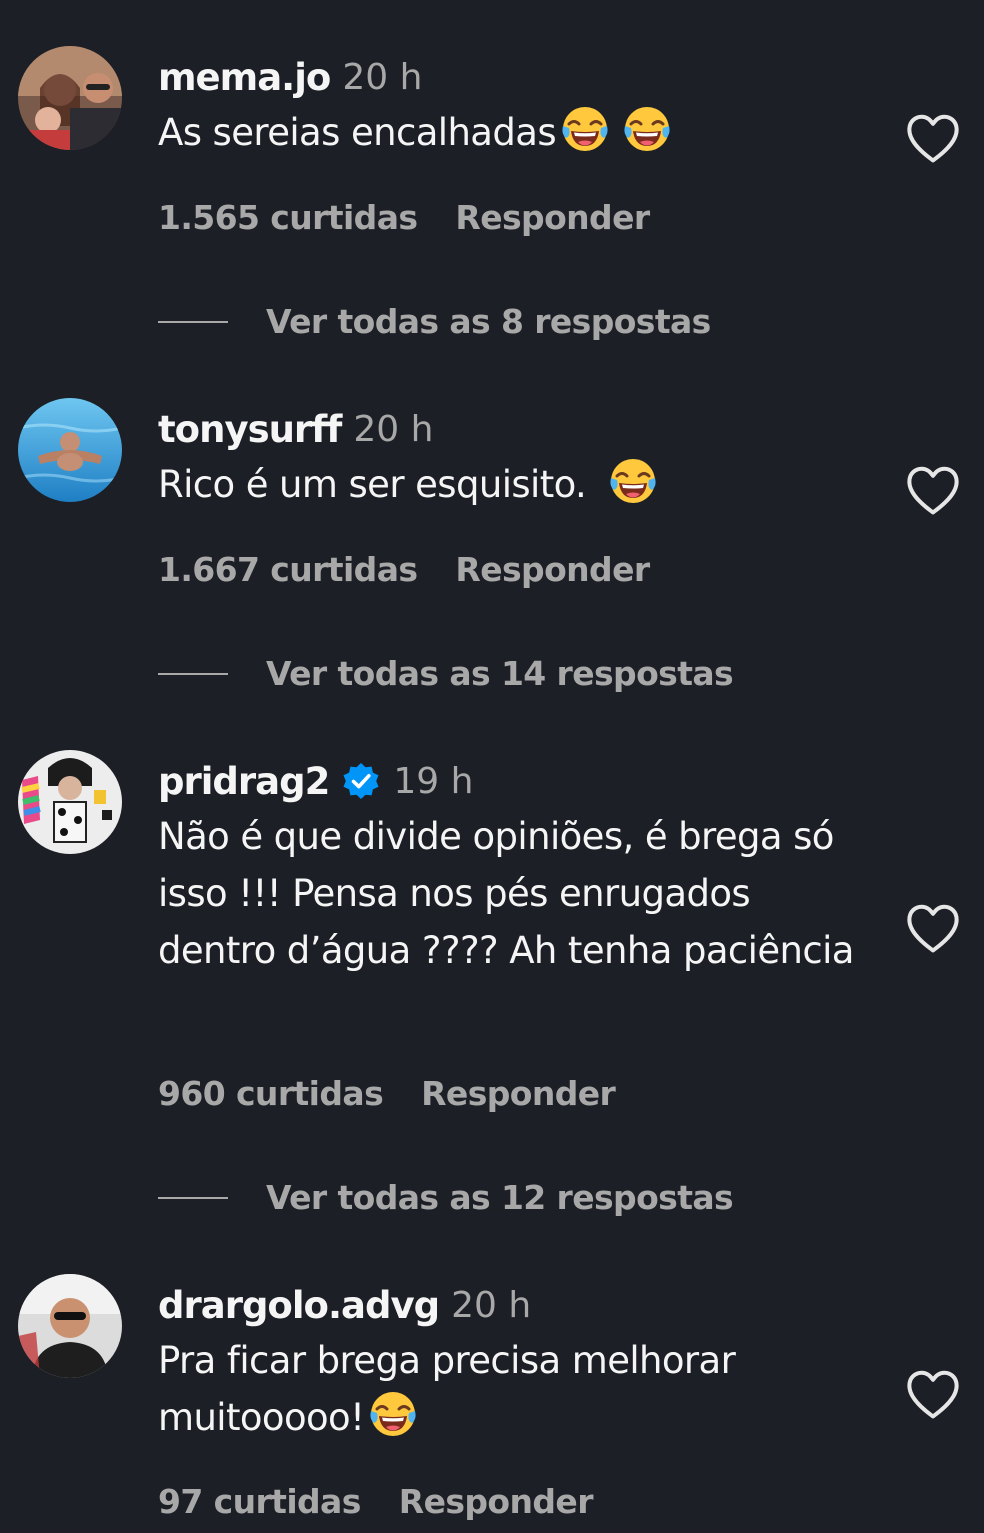 The image size is (984, 1533). Describe the element at coordinates (433, 781) in the screenshot. I see `timestamp: 19 h` at that location.